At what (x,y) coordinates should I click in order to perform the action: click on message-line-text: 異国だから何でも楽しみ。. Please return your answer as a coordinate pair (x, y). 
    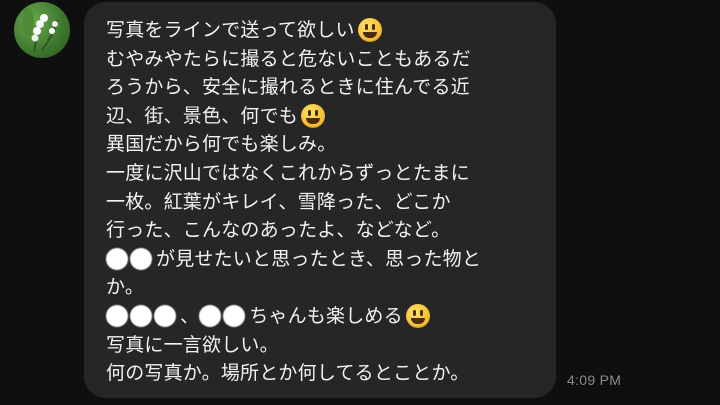
    Looking at the image, I should click on (221, 144).